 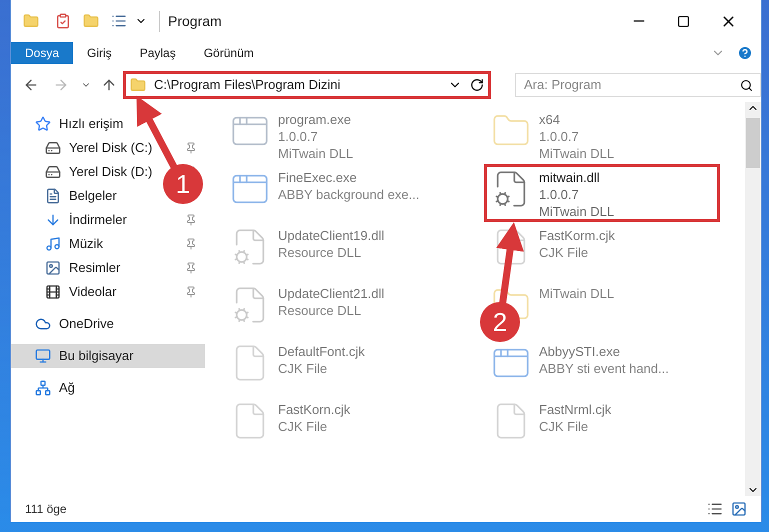 I want to click on nav-item: OneDrive, so click(x=108, y=324).